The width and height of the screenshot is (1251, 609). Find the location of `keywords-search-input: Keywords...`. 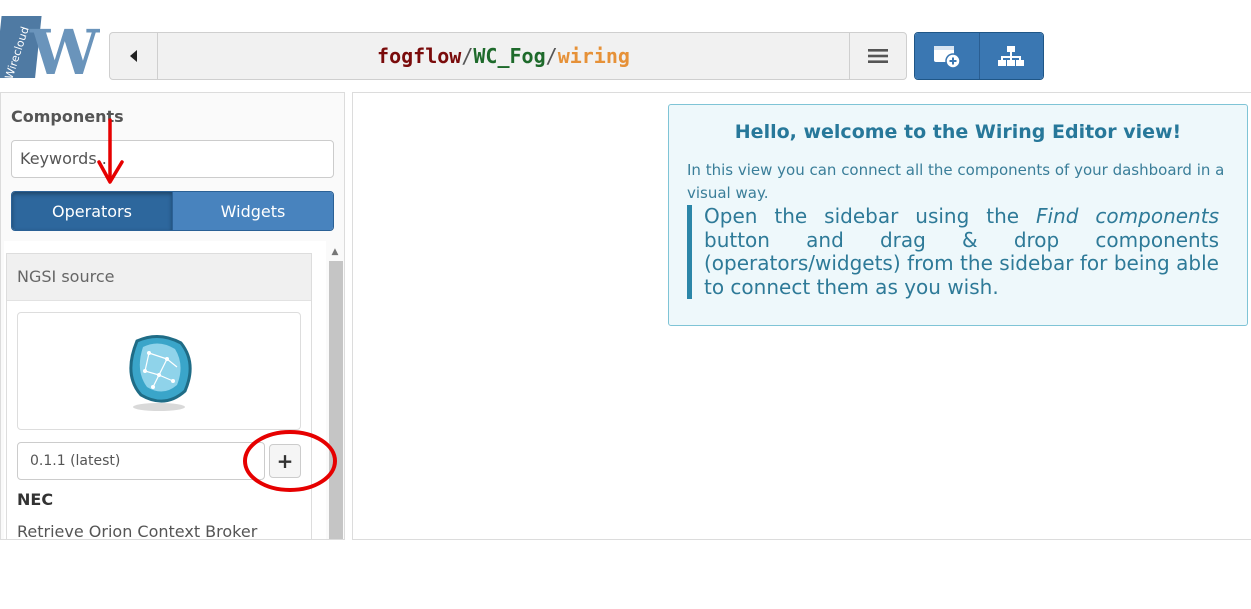

keywords-search-input: Keywords... is located at coordinates (172, 159).